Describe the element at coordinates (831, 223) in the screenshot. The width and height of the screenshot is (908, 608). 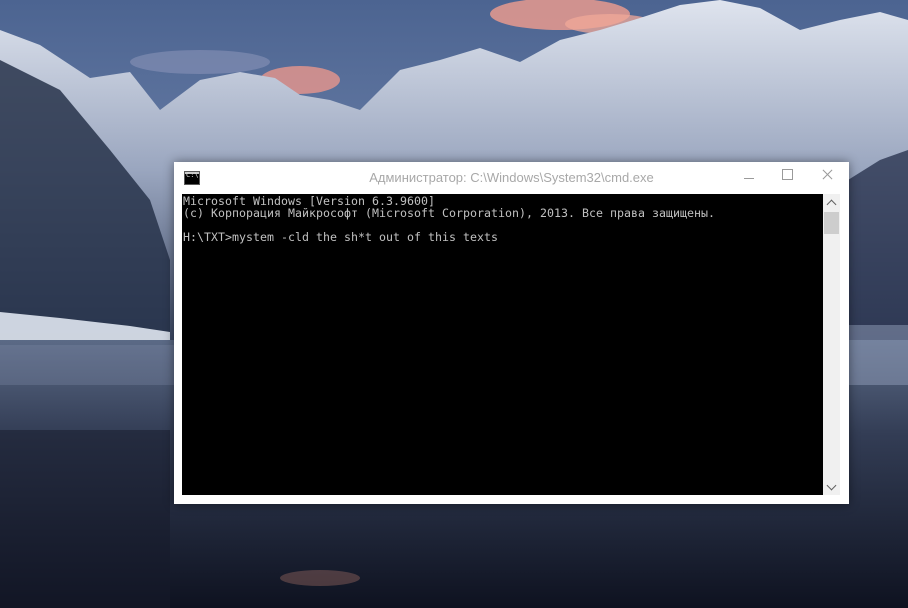
I see `scroll-thumb` at that location.